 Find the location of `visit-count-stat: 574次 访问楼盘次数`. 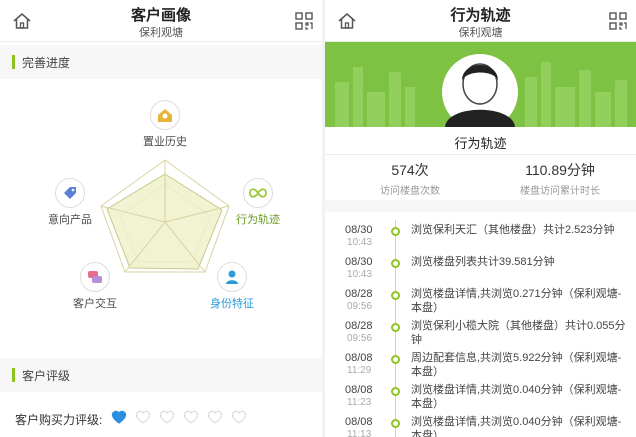

visit-count-stat: 574次 访问楼盘次数 is located at coordinates (410, 178).